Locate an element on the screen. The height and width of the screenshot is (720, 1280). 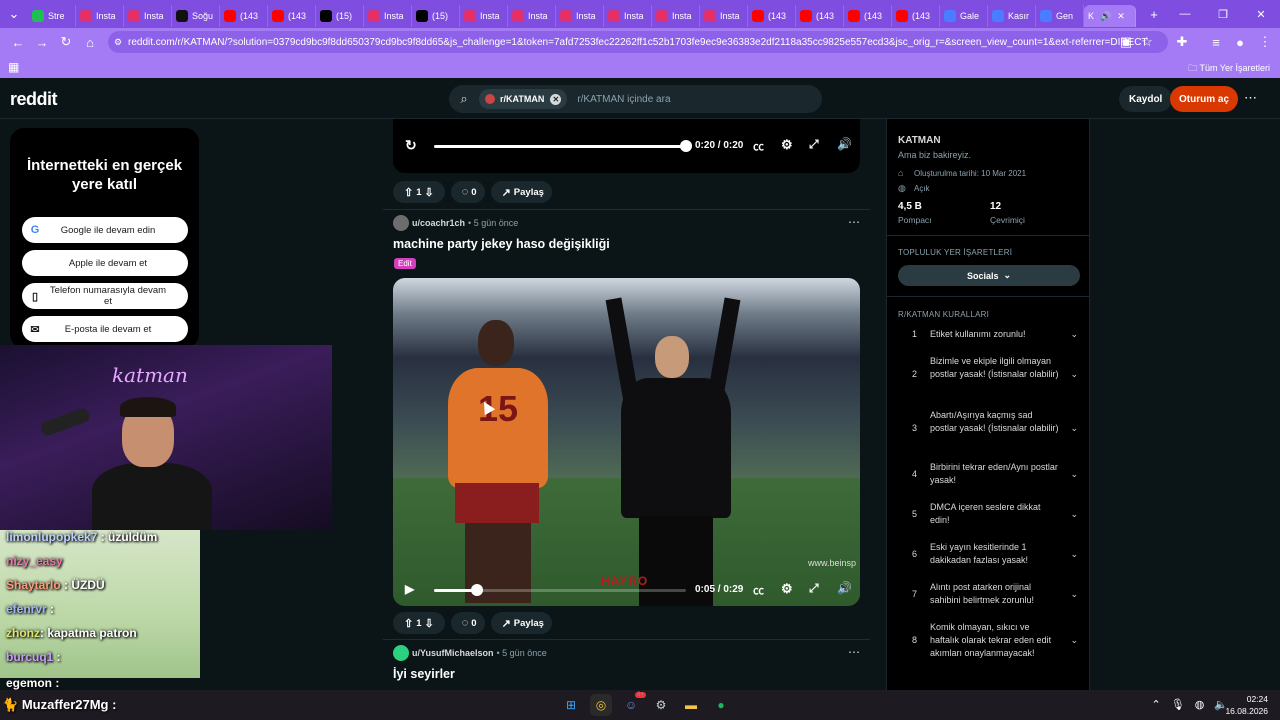
google-login-button: G Google ile devam edin is located at coordinates (105, 230).